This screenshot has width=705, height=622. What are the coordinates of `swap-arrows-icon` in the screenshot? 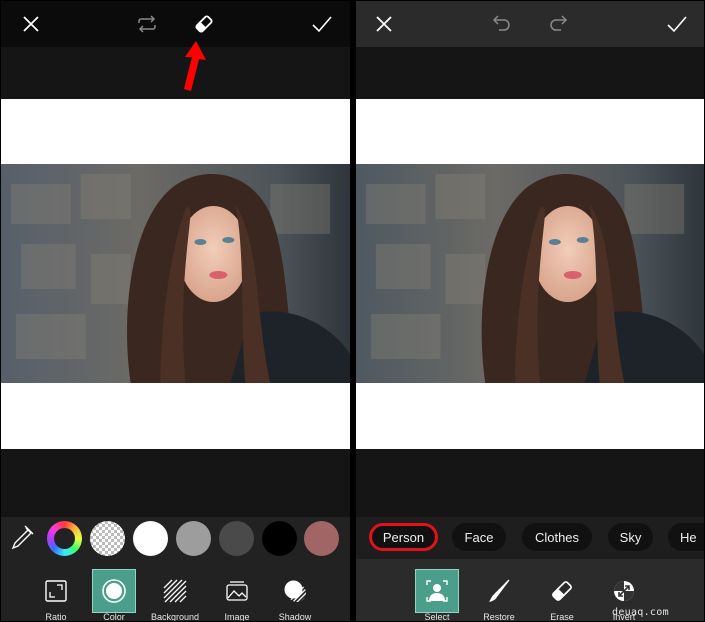 It's located at (147, 24).